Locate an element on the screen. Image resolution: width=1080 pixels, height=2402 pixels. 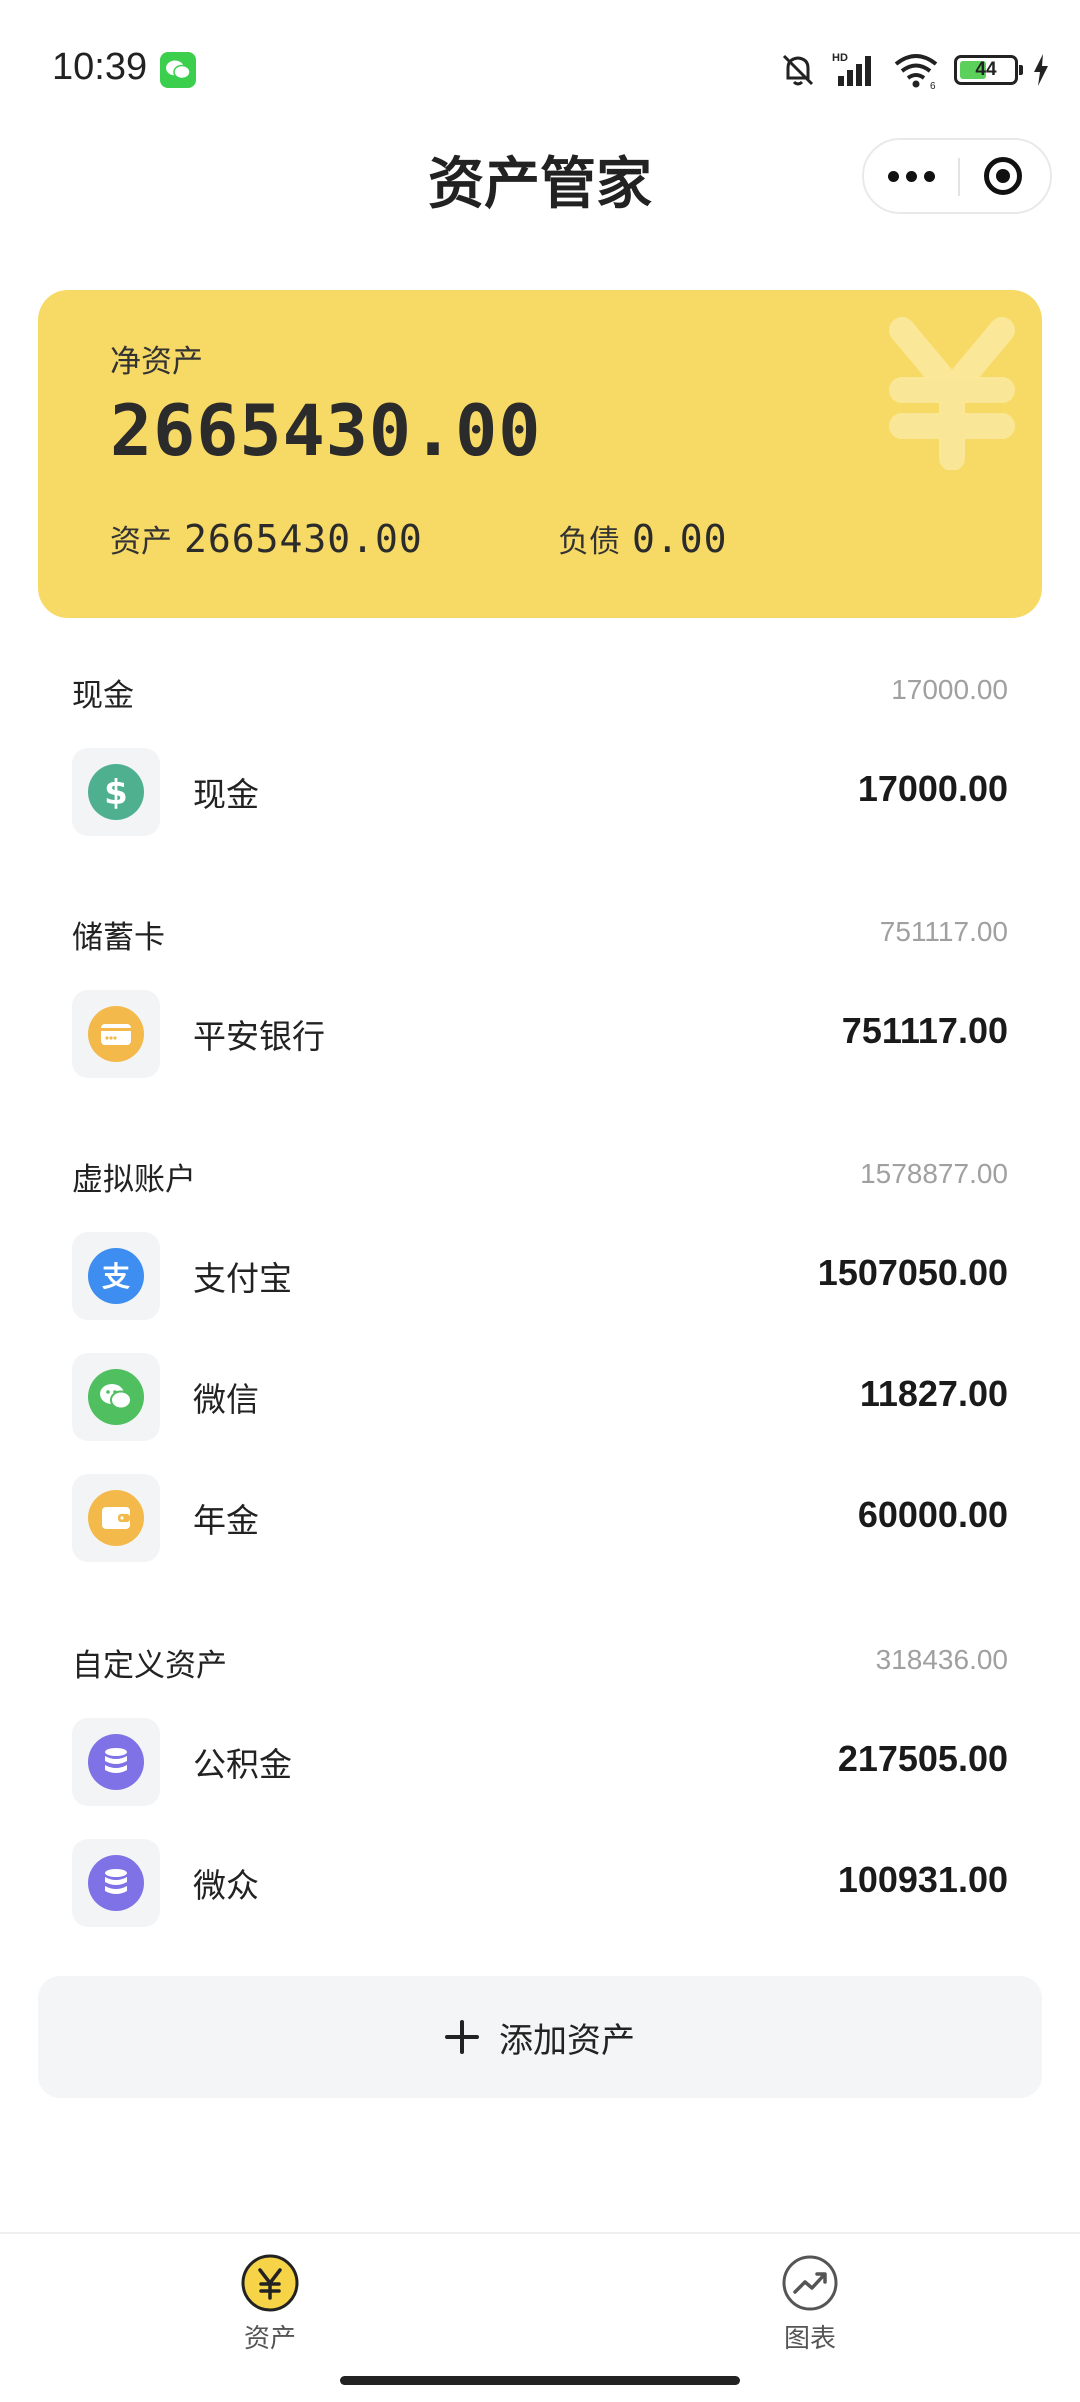
total-debt-label: 负债 is located at coordinates (589, 542).